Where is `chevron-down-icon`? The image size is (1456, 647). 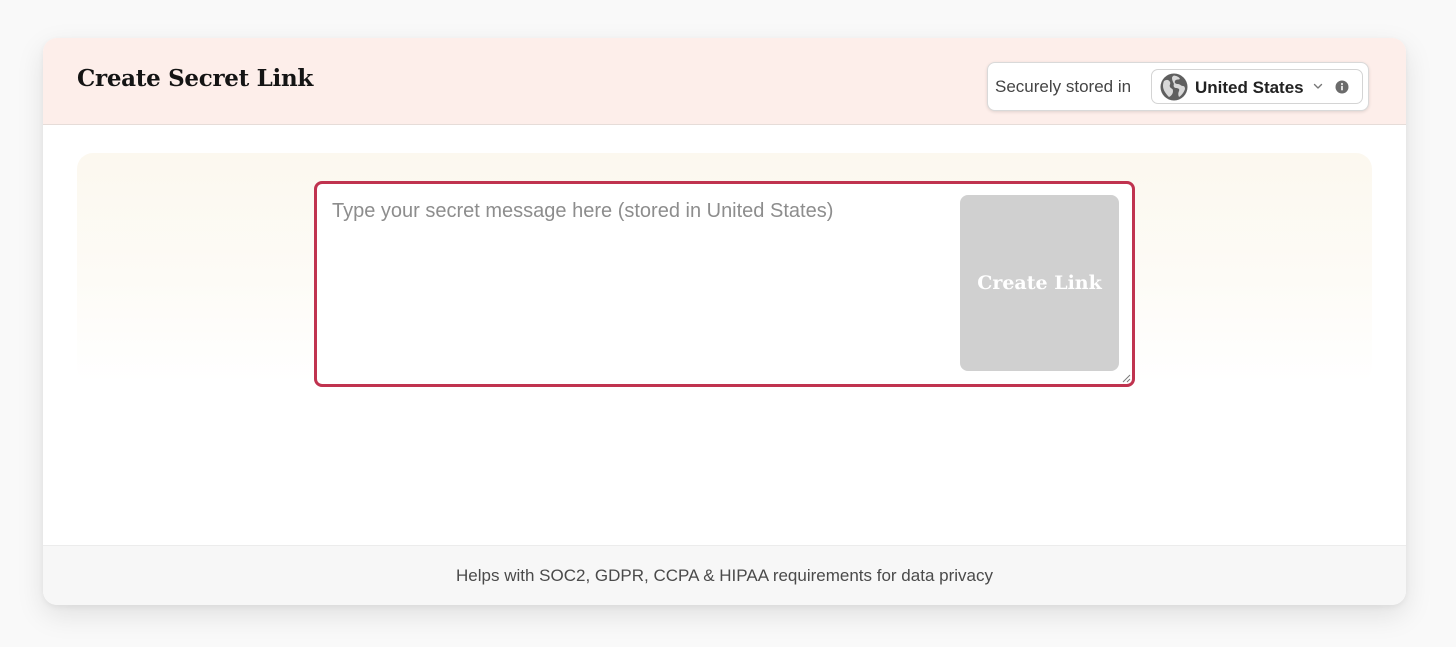
chevron-down-icon is located at coordinates (1318, 86).